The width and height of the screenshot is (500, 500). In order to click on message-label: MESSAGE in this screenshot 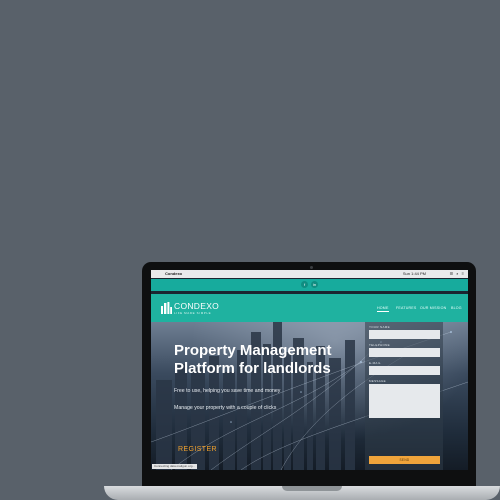, I will do `click(377, 381)`.